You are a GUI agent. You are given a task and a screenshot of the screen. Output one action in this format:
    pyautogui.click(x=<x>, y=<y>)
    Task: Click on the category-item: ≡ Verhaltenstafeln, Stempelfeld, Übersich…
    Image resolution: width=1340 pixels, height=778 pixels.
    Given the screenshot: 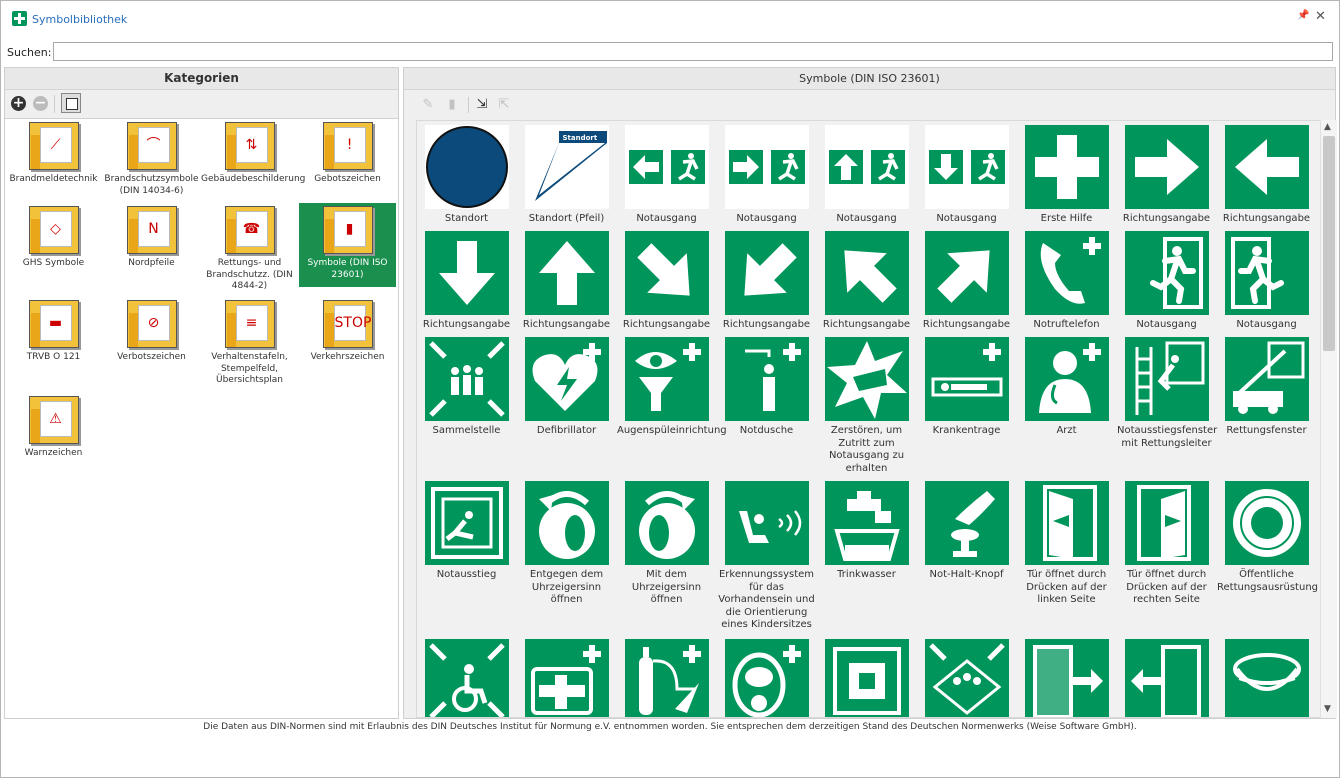 What is the action you would take?
    pyautogui.click(x=249, y=343)
    